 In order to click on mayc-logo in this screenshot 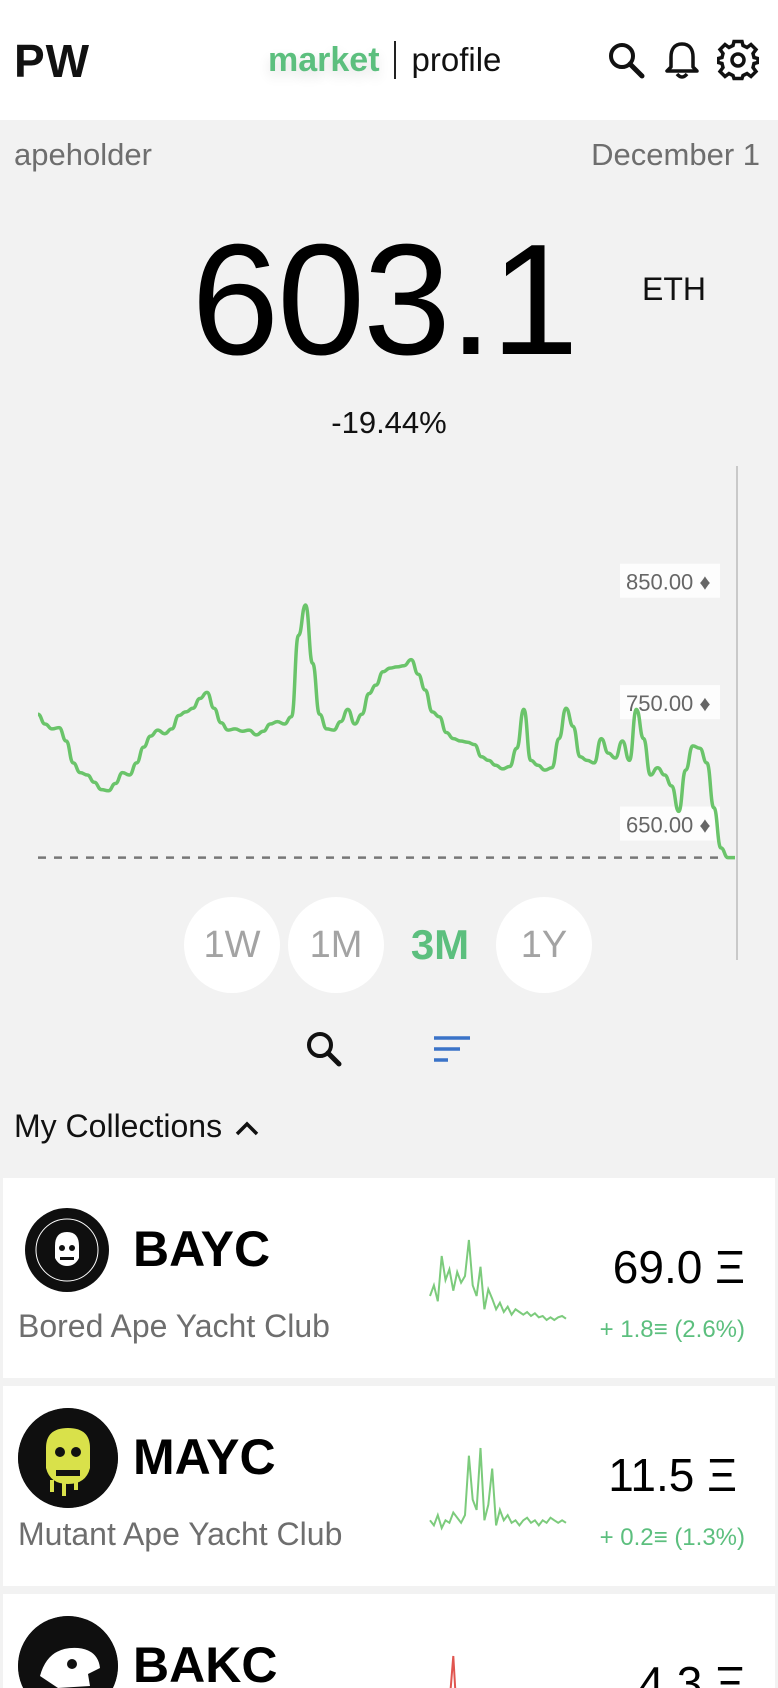, I will do `click(68, 1458)`.